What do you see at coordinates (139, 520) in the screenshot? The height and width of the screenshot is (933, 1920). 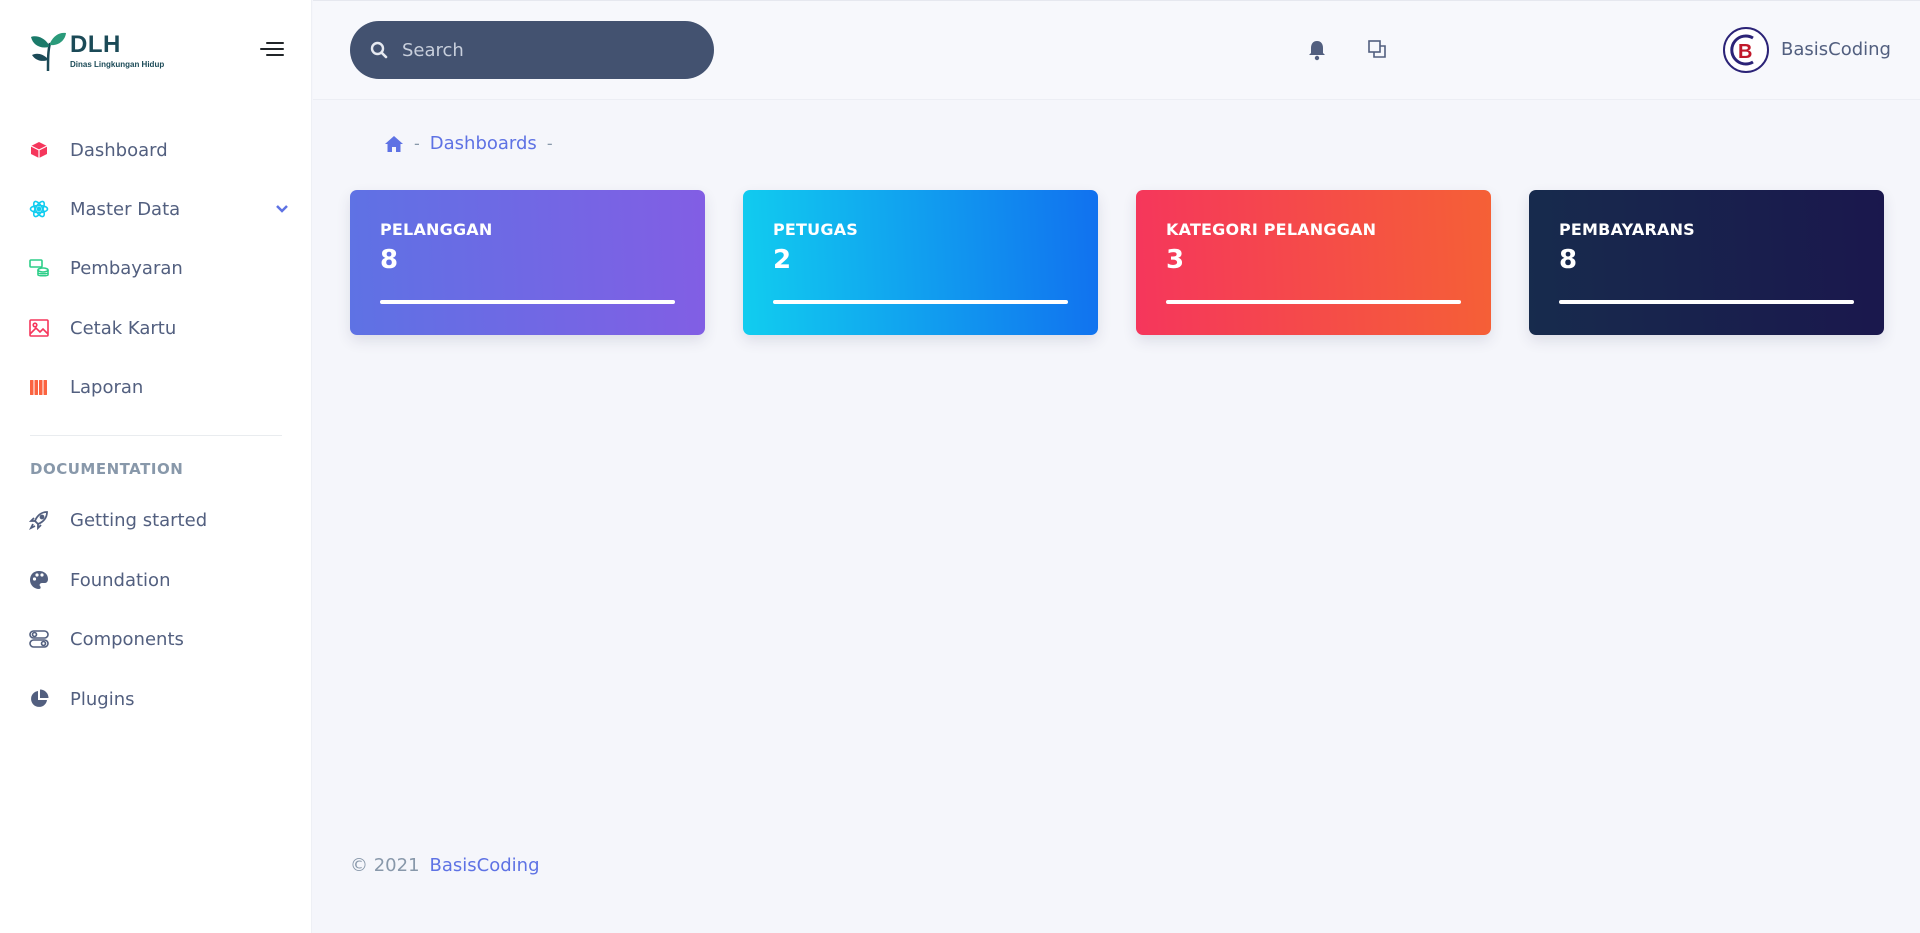 I see `sidebar-item-label: Getting started` at bounding box center [139, 520].